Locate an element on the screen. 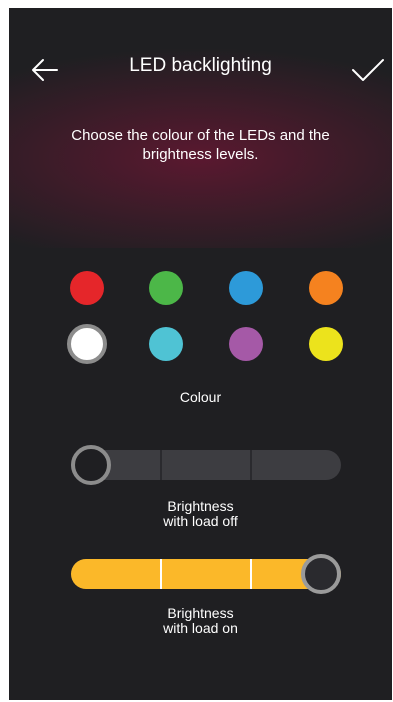 This screenshot has width=393, height=702. colour-swatch-orange is located at coordinates (326, 288).